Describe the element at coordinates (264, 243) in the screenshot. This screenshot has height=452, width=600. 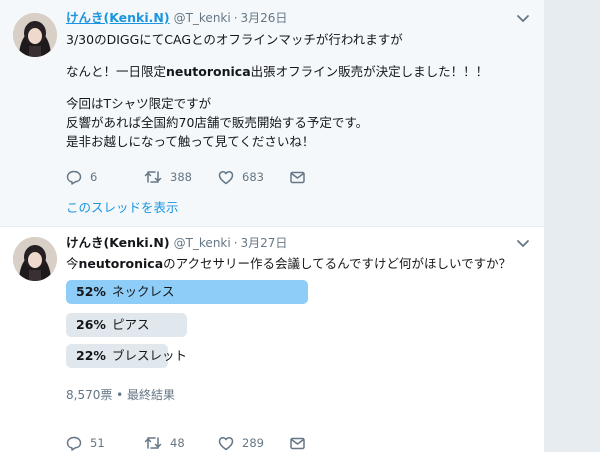
I see `tweet-date: 3月27日` at that location.